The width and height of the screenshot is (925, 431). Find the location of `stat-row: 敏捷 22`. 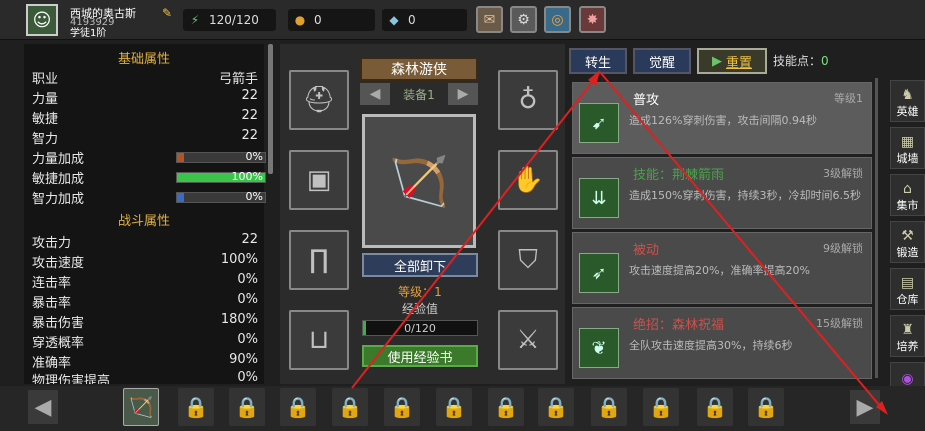

stat-row: 敏捷 22 is located at coordinates (145, 117).